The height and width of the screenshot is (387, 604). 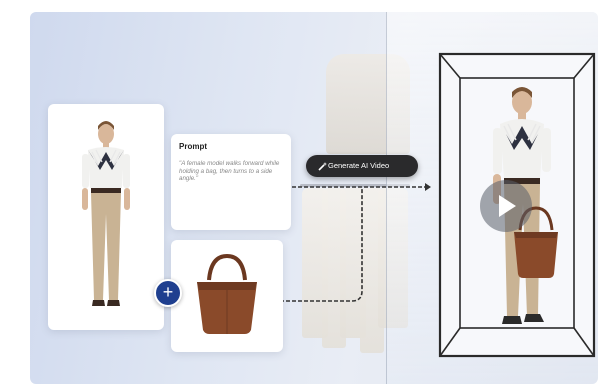 I want to click on play-icon, so click(x=507, y=206).